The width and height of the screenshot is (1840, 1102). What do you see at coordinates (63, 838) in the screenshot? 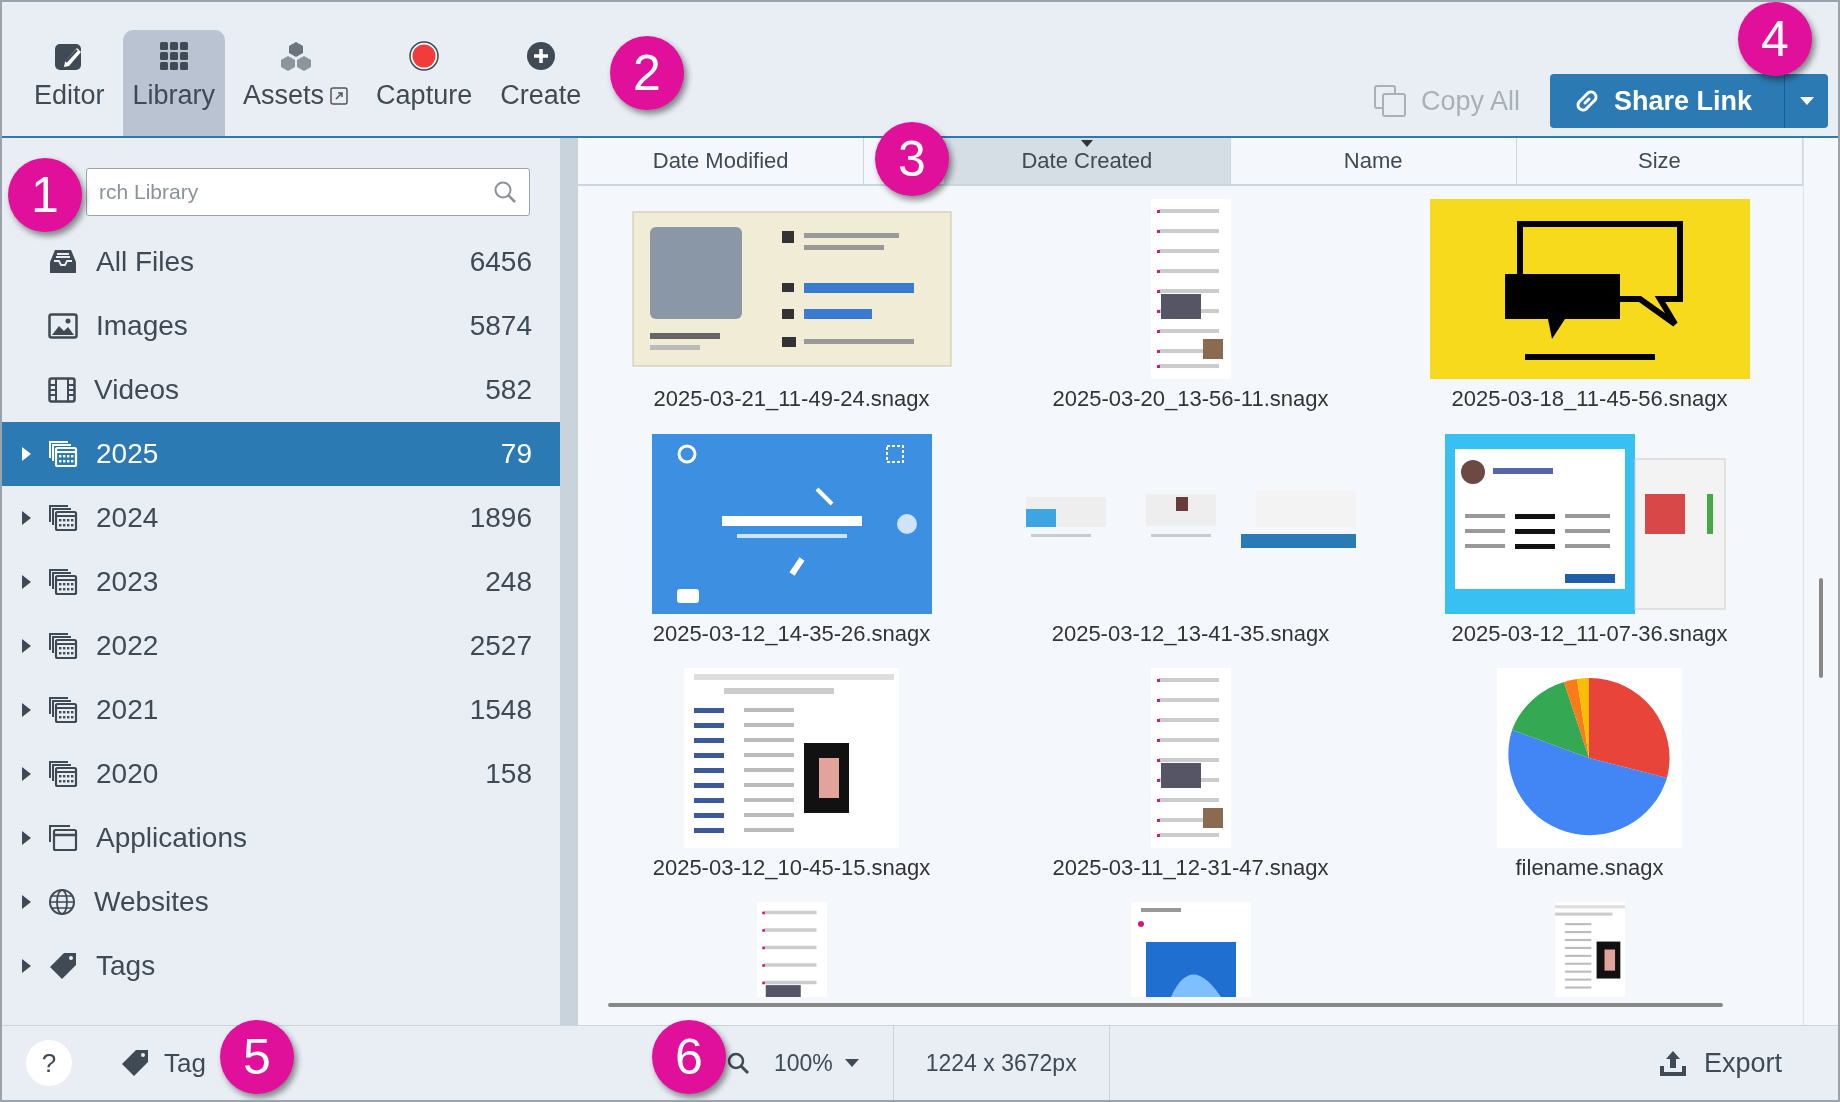
I see `windows-icon` at bounding box center [63, 838].